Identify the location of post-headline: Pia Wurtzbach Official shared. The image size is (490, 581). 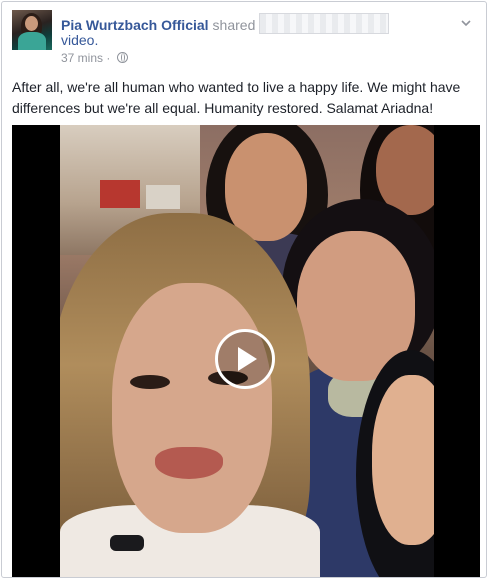
(225, 23).